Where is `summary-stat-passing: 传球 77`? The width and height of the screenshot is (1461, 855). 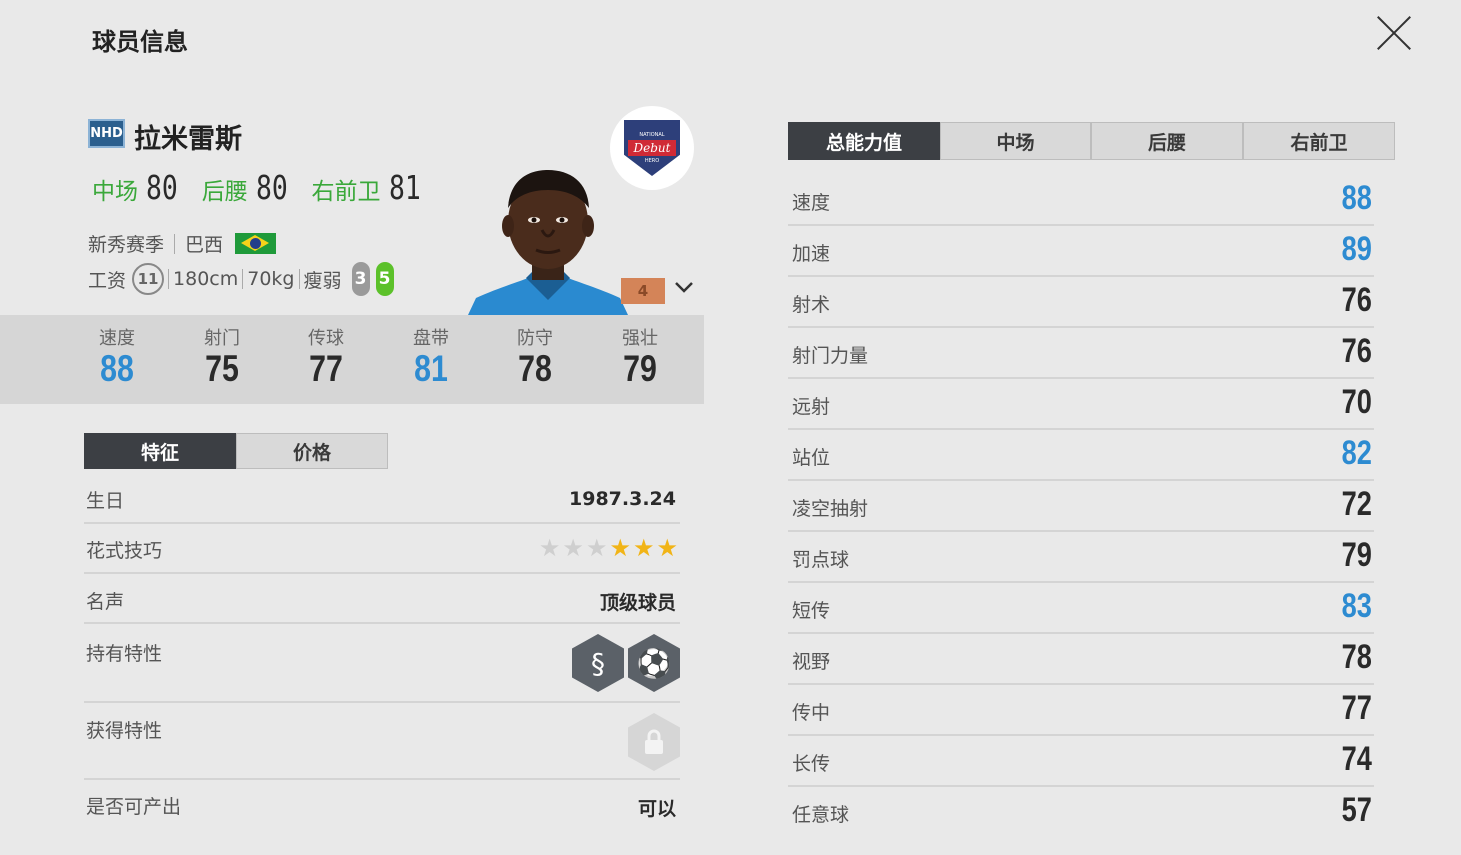 summary-stat-passing: 传球 77 is located at coordinates (326, 358).